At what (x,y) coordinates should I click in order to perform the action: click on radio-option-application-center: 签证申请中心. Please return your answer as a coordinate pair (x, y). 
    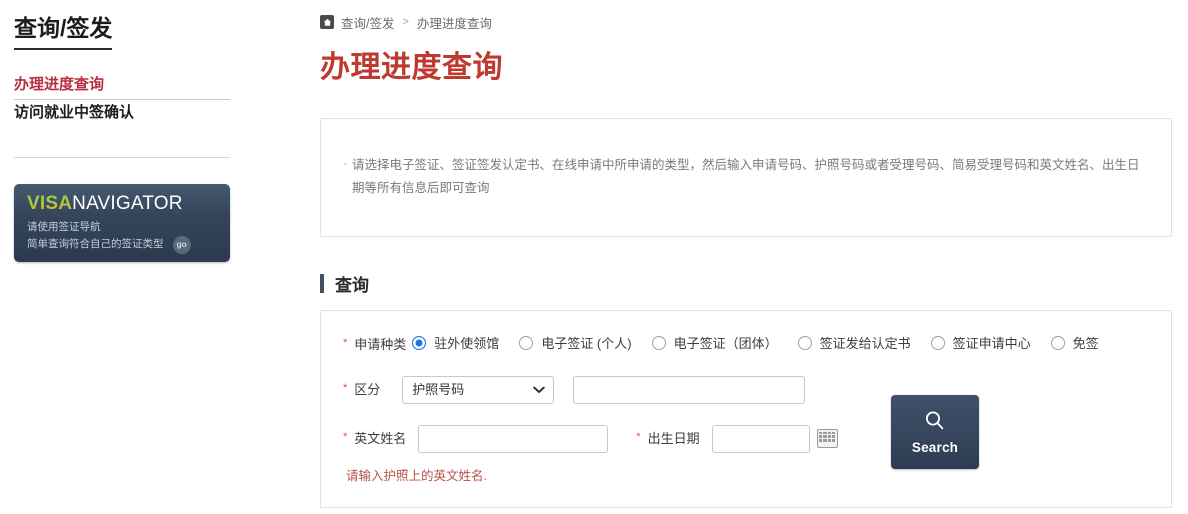
    Looking at the image, I should click on (980, 341).